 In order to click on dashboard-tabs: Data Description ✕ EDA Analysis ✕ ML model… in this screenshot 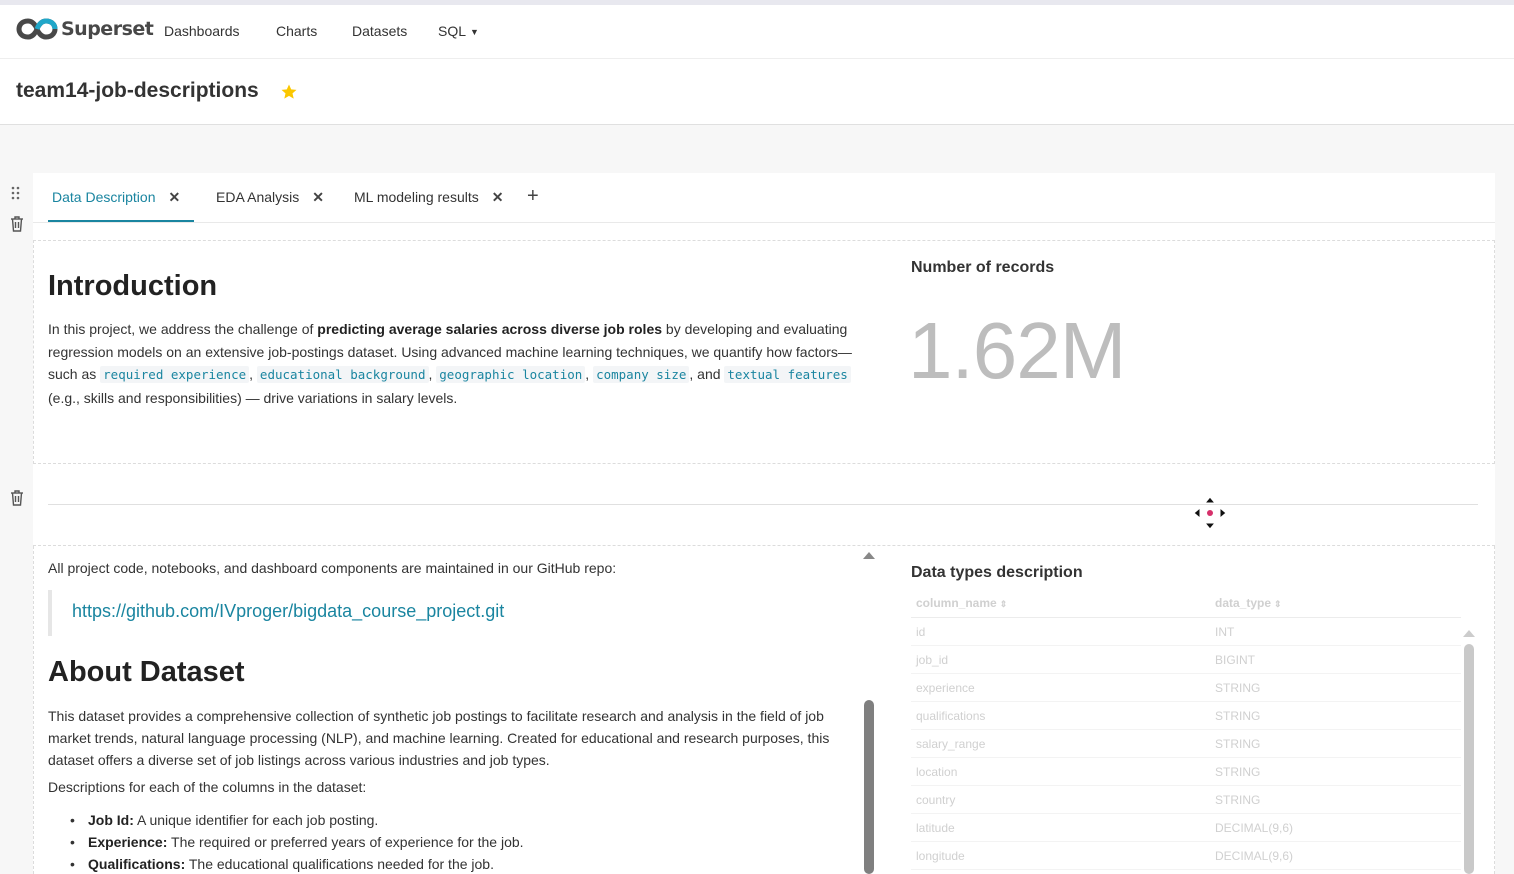, I will do `click(764, 198)`.